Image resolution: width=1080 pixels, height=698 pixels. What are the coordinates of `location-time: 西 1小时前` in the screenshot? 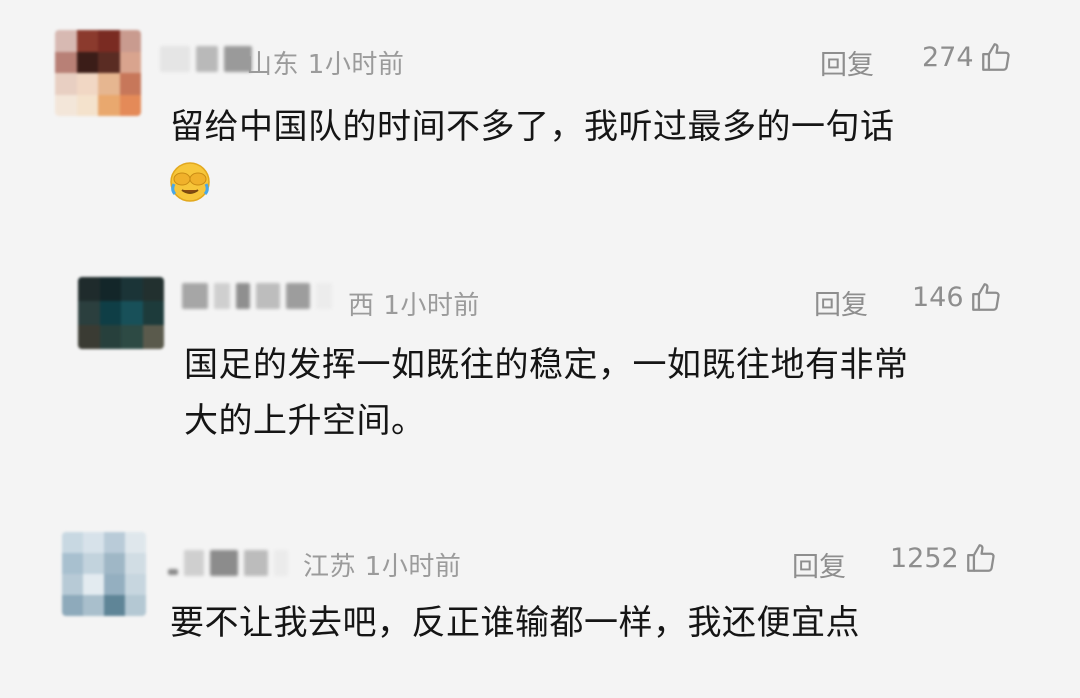 It's located at (414, 306).